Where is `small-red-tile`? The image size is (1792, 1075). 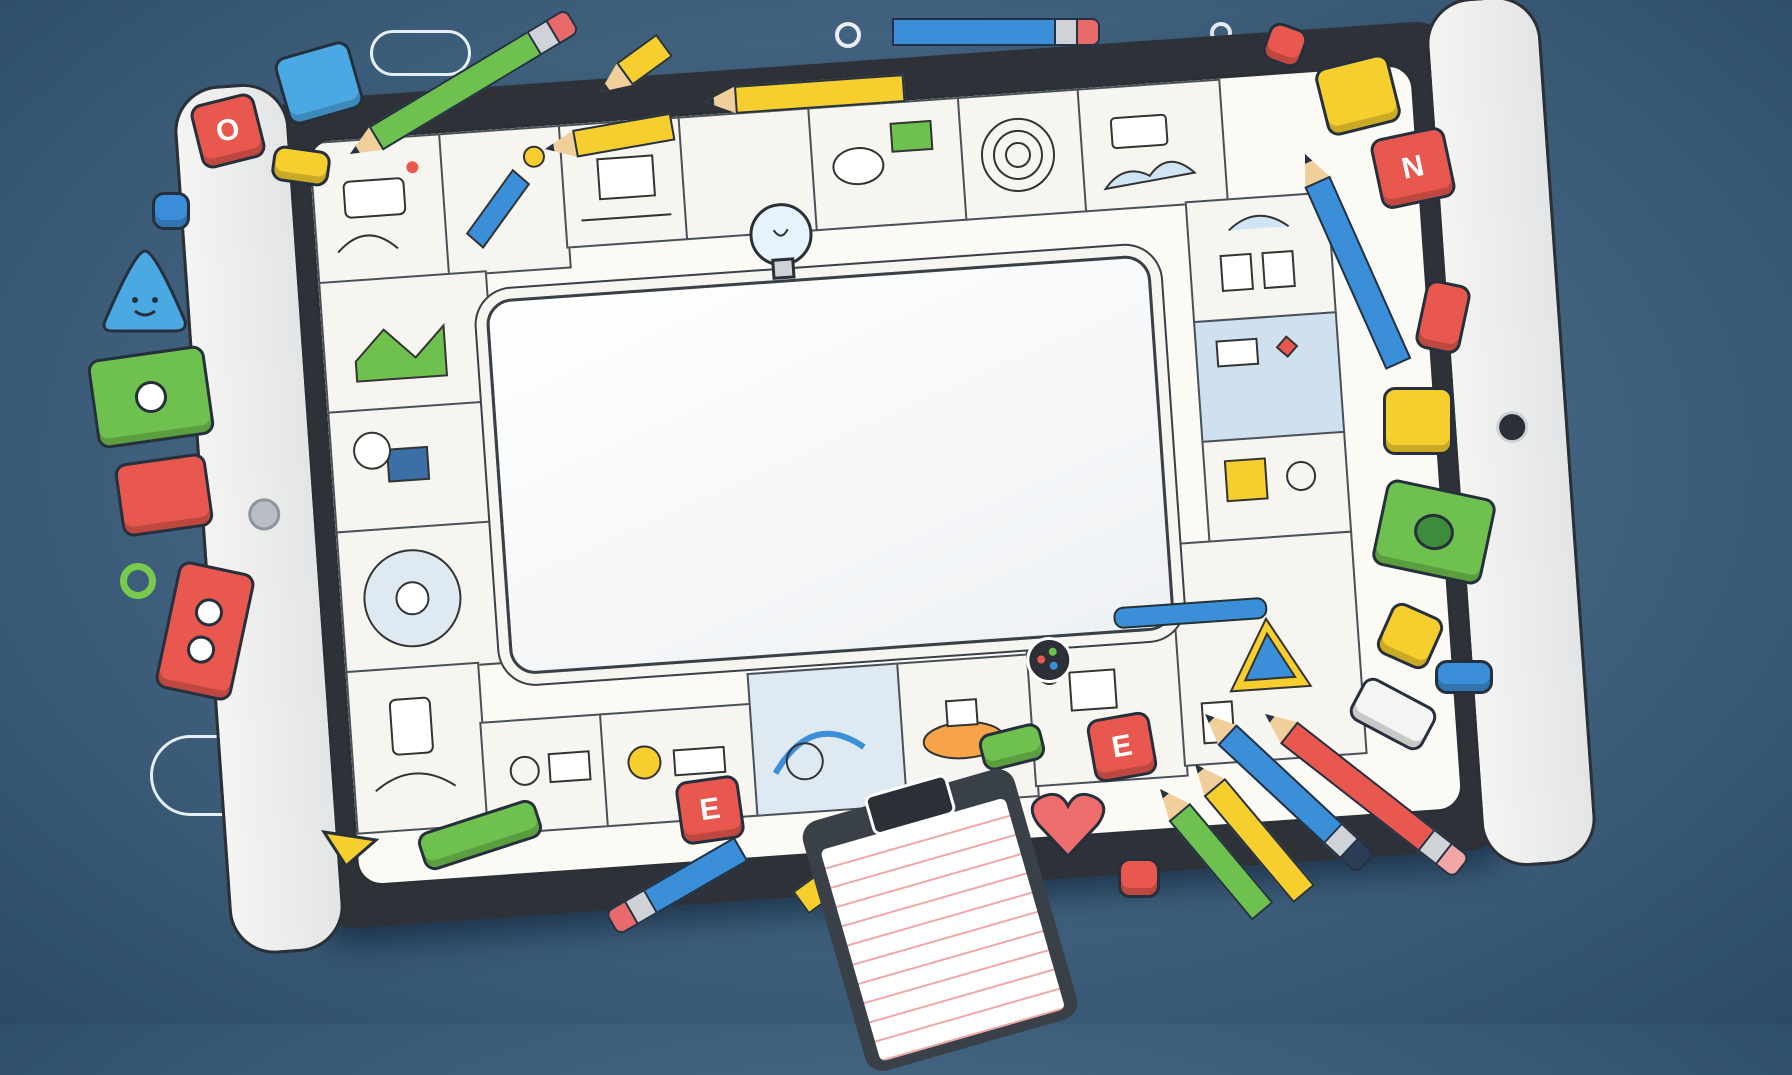
small-red-tile is located at coordinates (1139, 878).